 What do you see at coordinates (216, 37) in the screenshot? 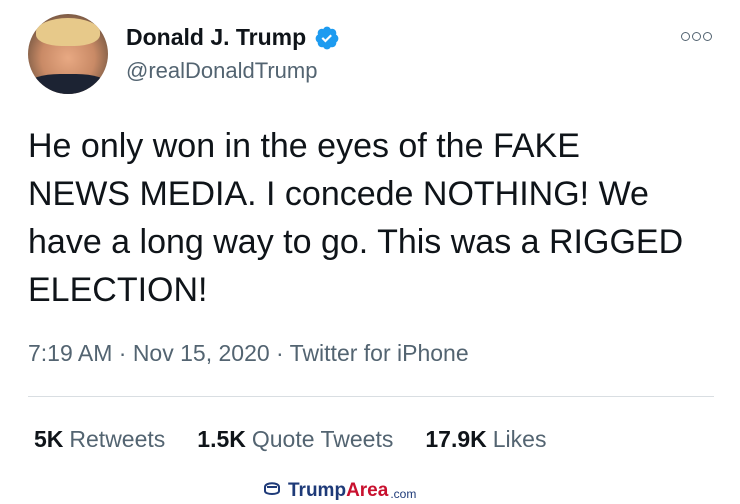
I see `author-name: Donald J. Trump` at bounding box center [216, 37].